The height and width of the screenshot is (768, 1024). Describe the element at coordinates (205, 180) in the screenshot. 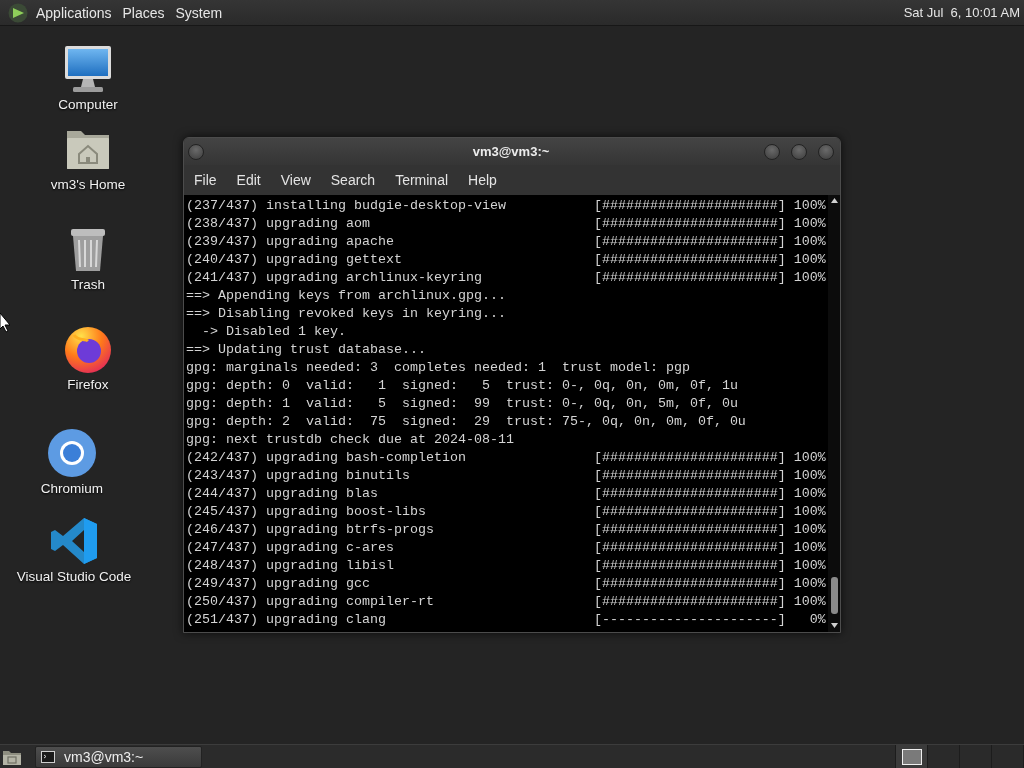

I see `menu-item: File` at that location.